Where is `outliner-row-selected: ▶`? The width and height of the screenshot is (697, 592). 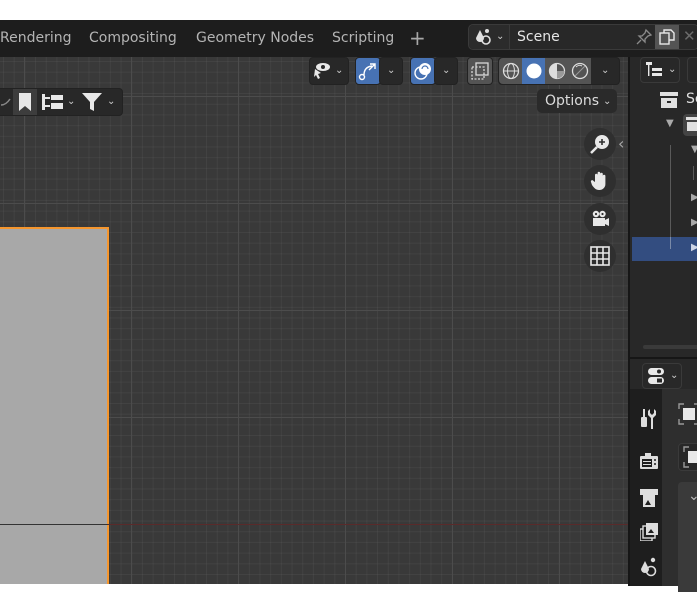
outliner-row-selected: ▶ is located at coordinates (664, 249).